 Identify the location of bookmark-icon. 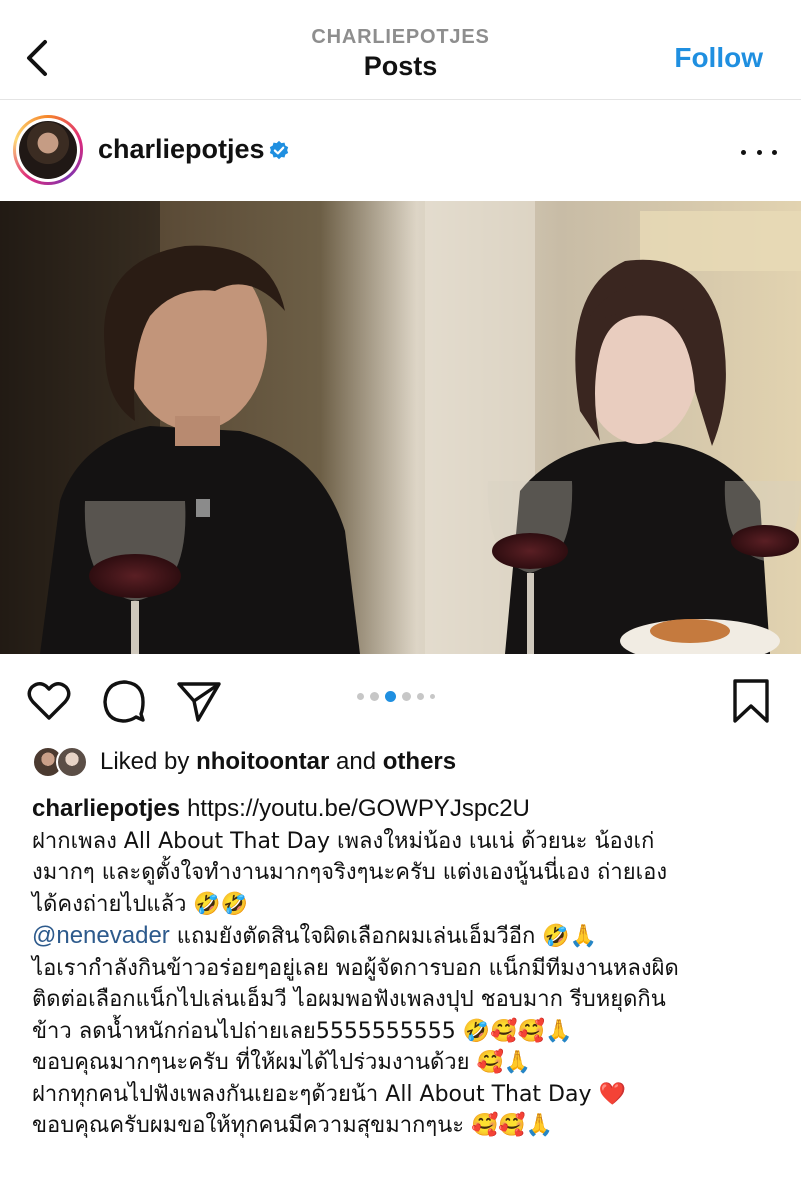
(751, 701).